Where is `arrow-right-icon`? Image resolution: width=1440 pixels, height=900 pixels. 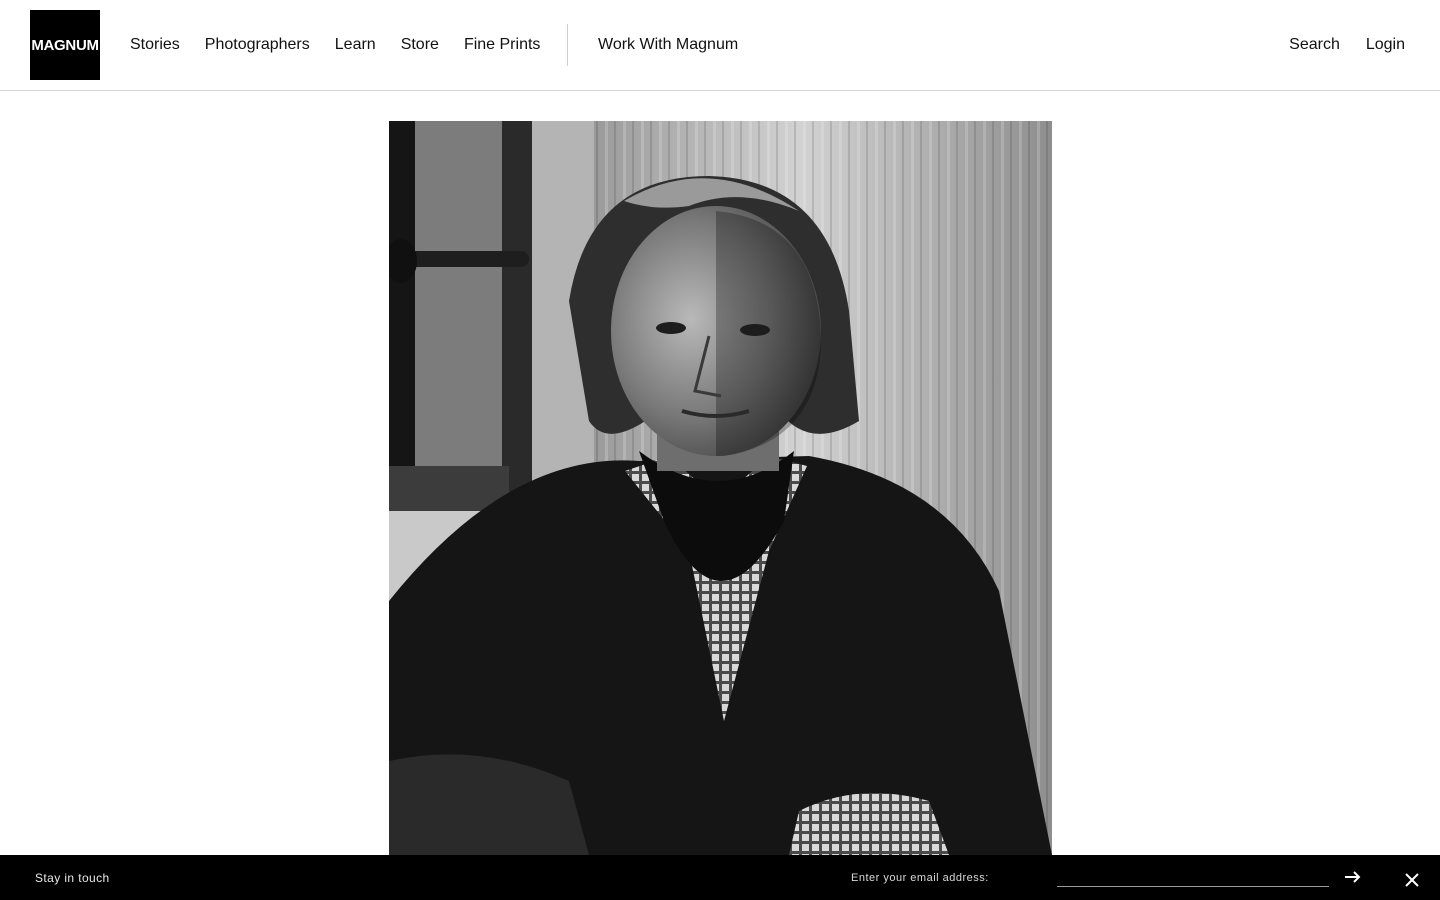 arrow-right-icon is located at coordinates (1353, 877).